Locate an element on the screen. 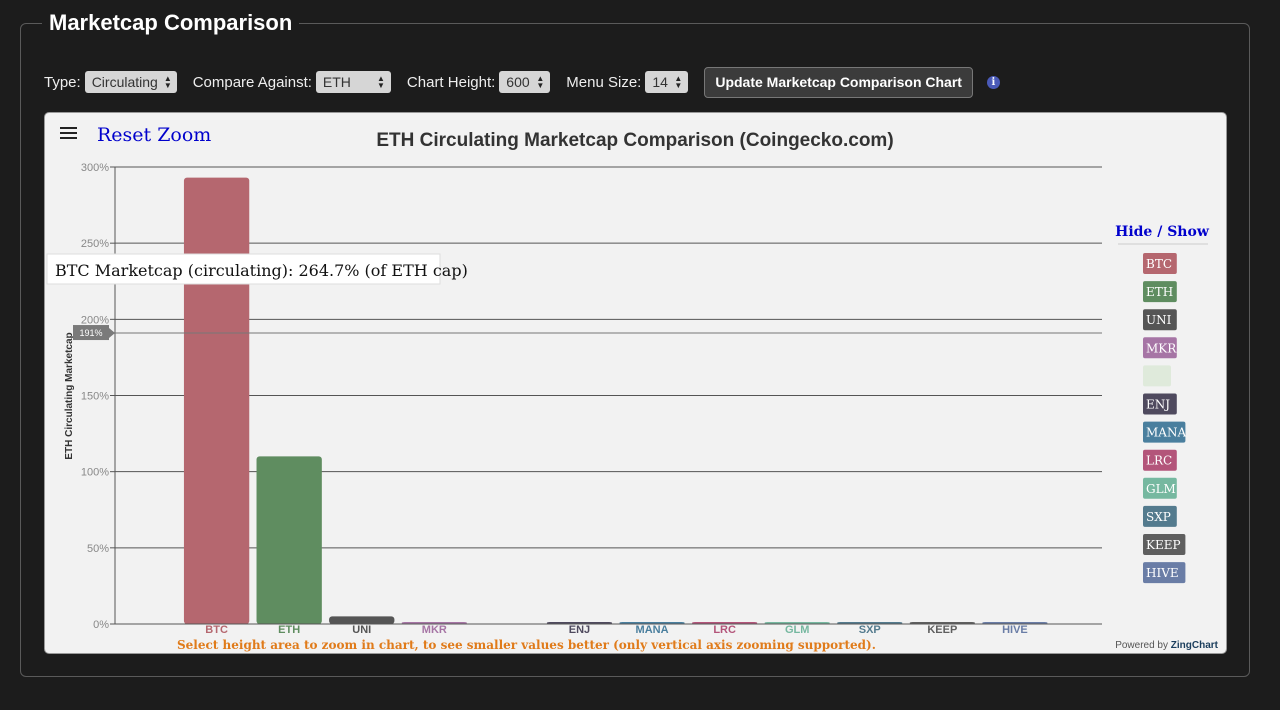 This screenshot has height=710, width=1280. menu-size-label: Menu Size: is located at coordinates (604, 82).